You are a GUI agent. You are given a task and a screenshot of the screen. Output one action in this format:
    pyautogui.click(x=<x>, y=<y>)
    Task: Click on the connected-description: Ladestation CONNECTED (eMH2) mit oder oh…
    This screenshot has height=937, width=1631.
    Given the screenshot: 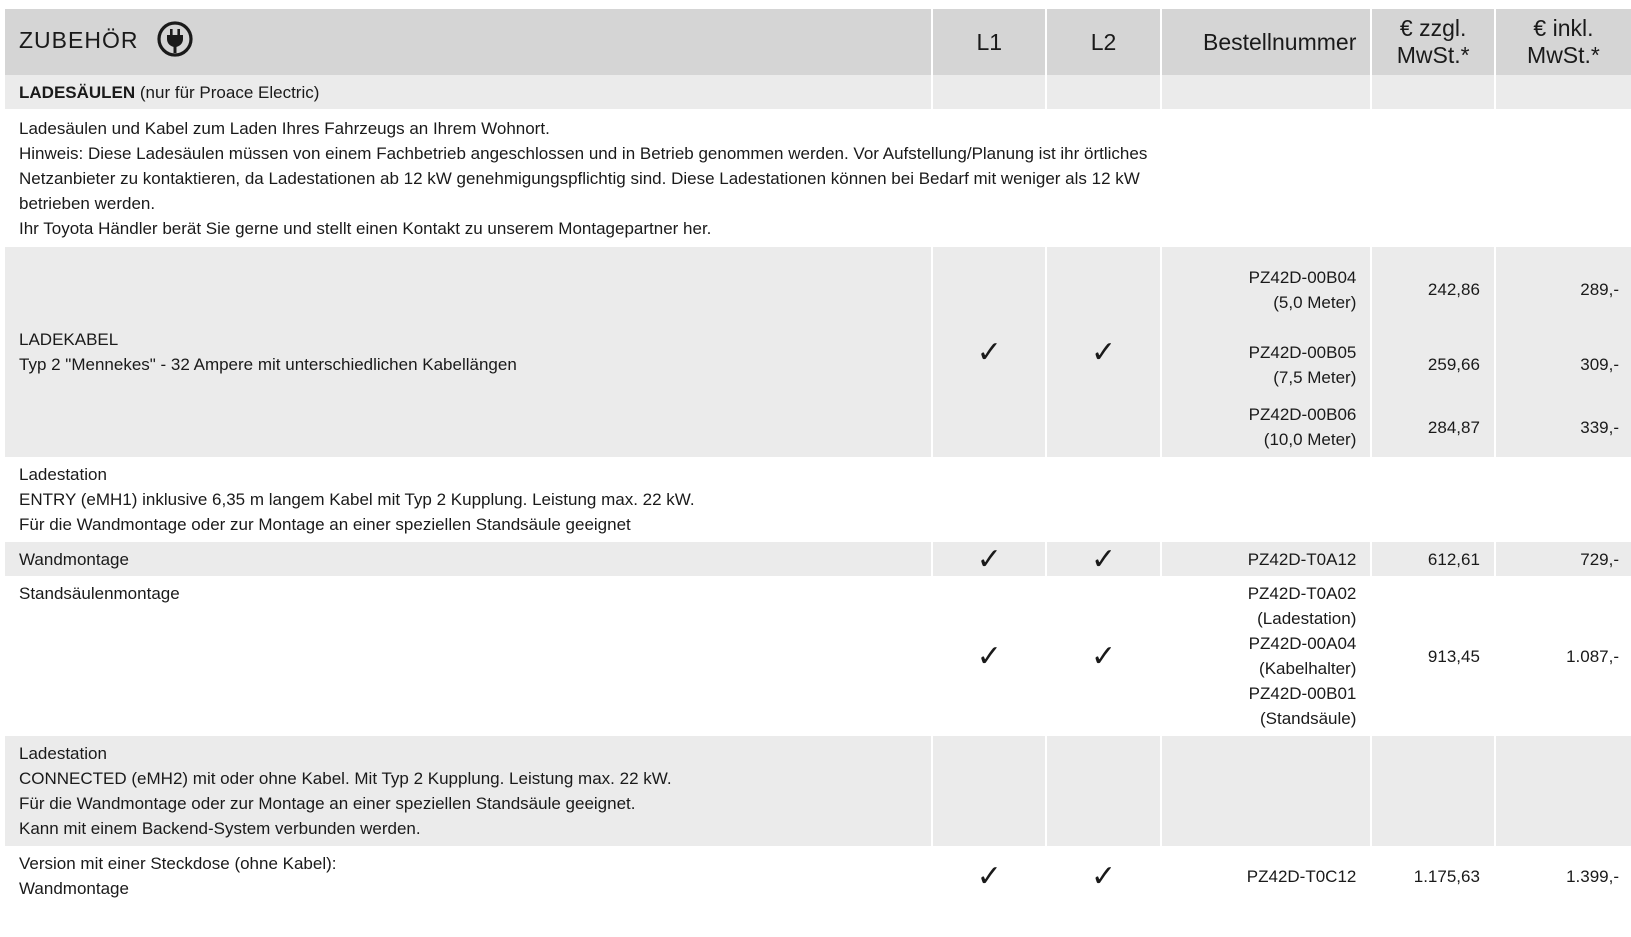 What is the action you would take?
    pyautogui.click(x=469, y=791)
    